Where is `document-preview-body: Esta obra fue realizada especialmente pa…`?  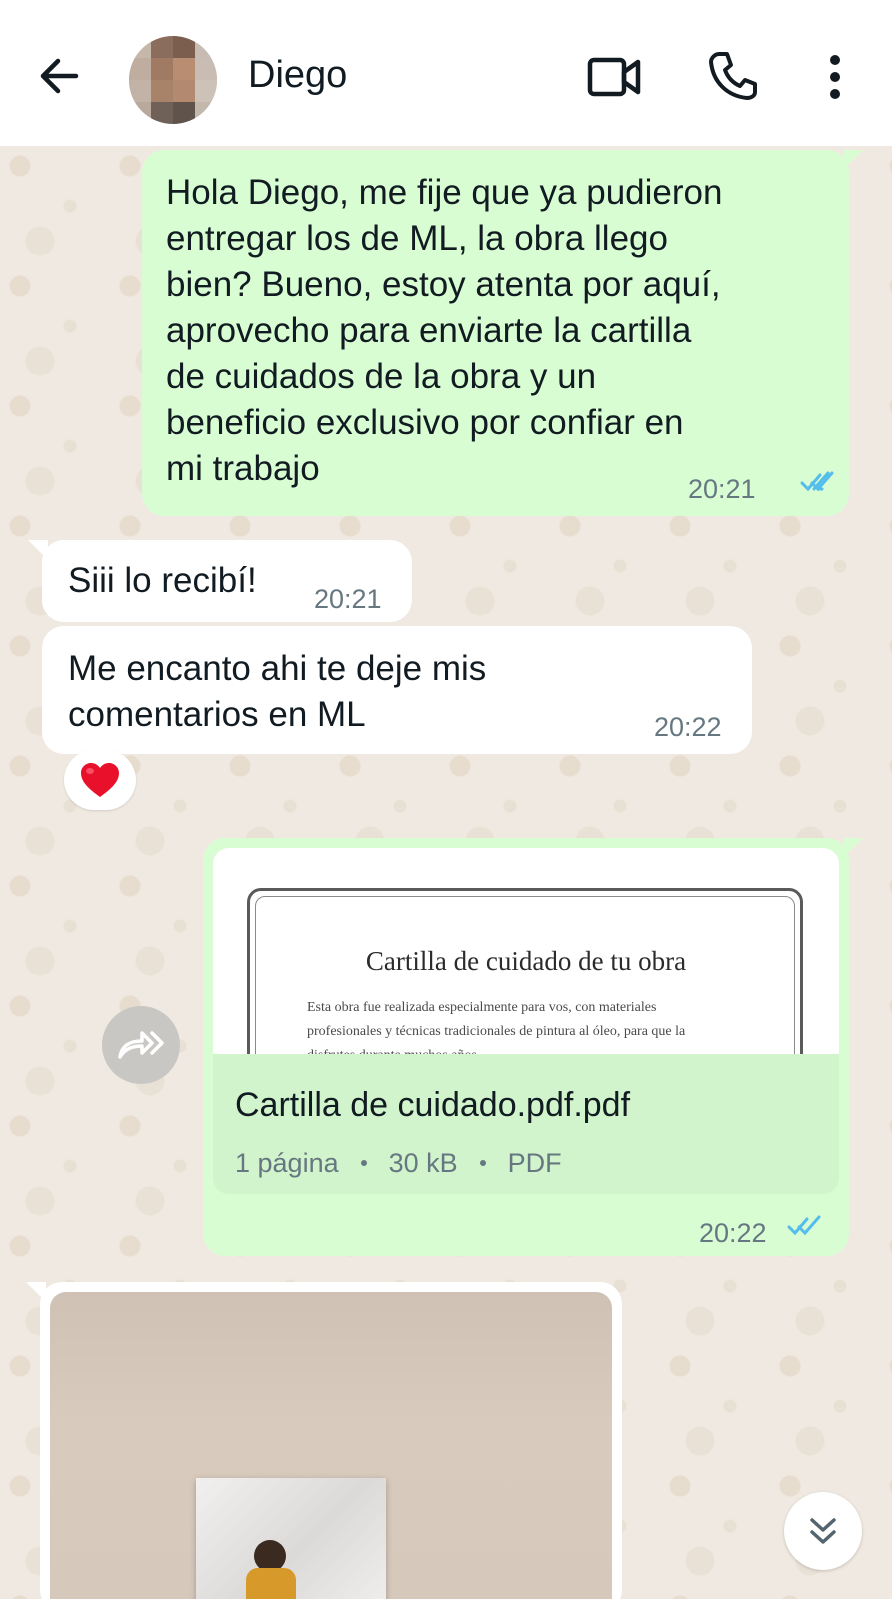 document-preview-body: Esta obra fue realizada especialmente pa… is located at coordinates (527, 1025).